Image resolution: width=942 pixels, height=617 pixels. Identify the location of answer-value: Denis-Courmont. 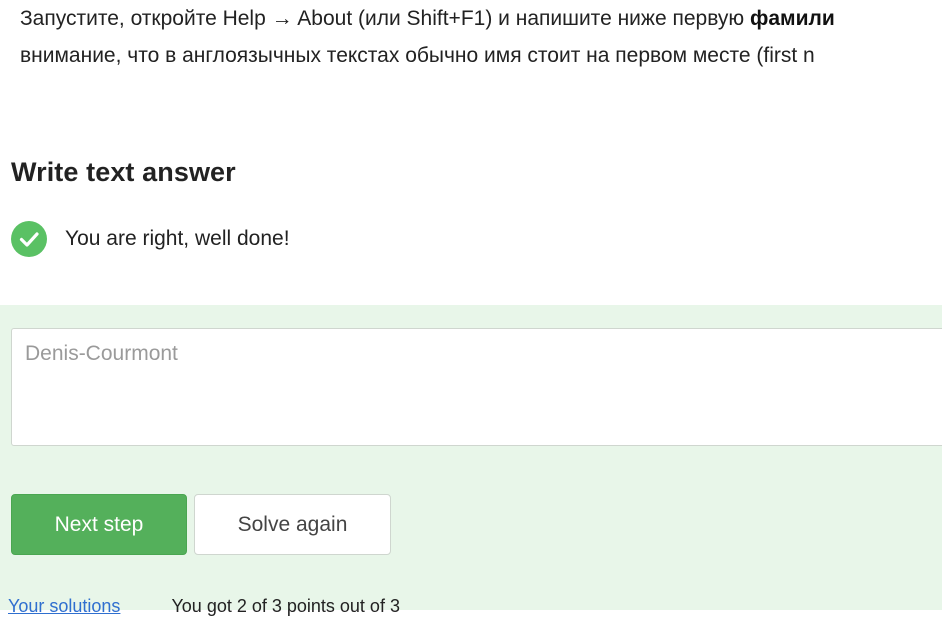
(101, 353).